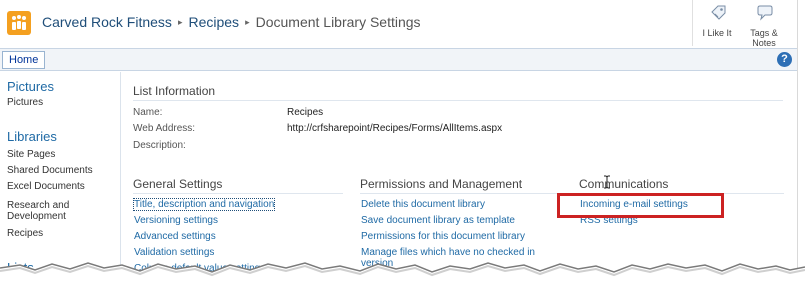 This screenshot has height=288, width=805. Describe the element at coordinates (19, 23) in the screenshot. I see `site-logo-icon` at that location.